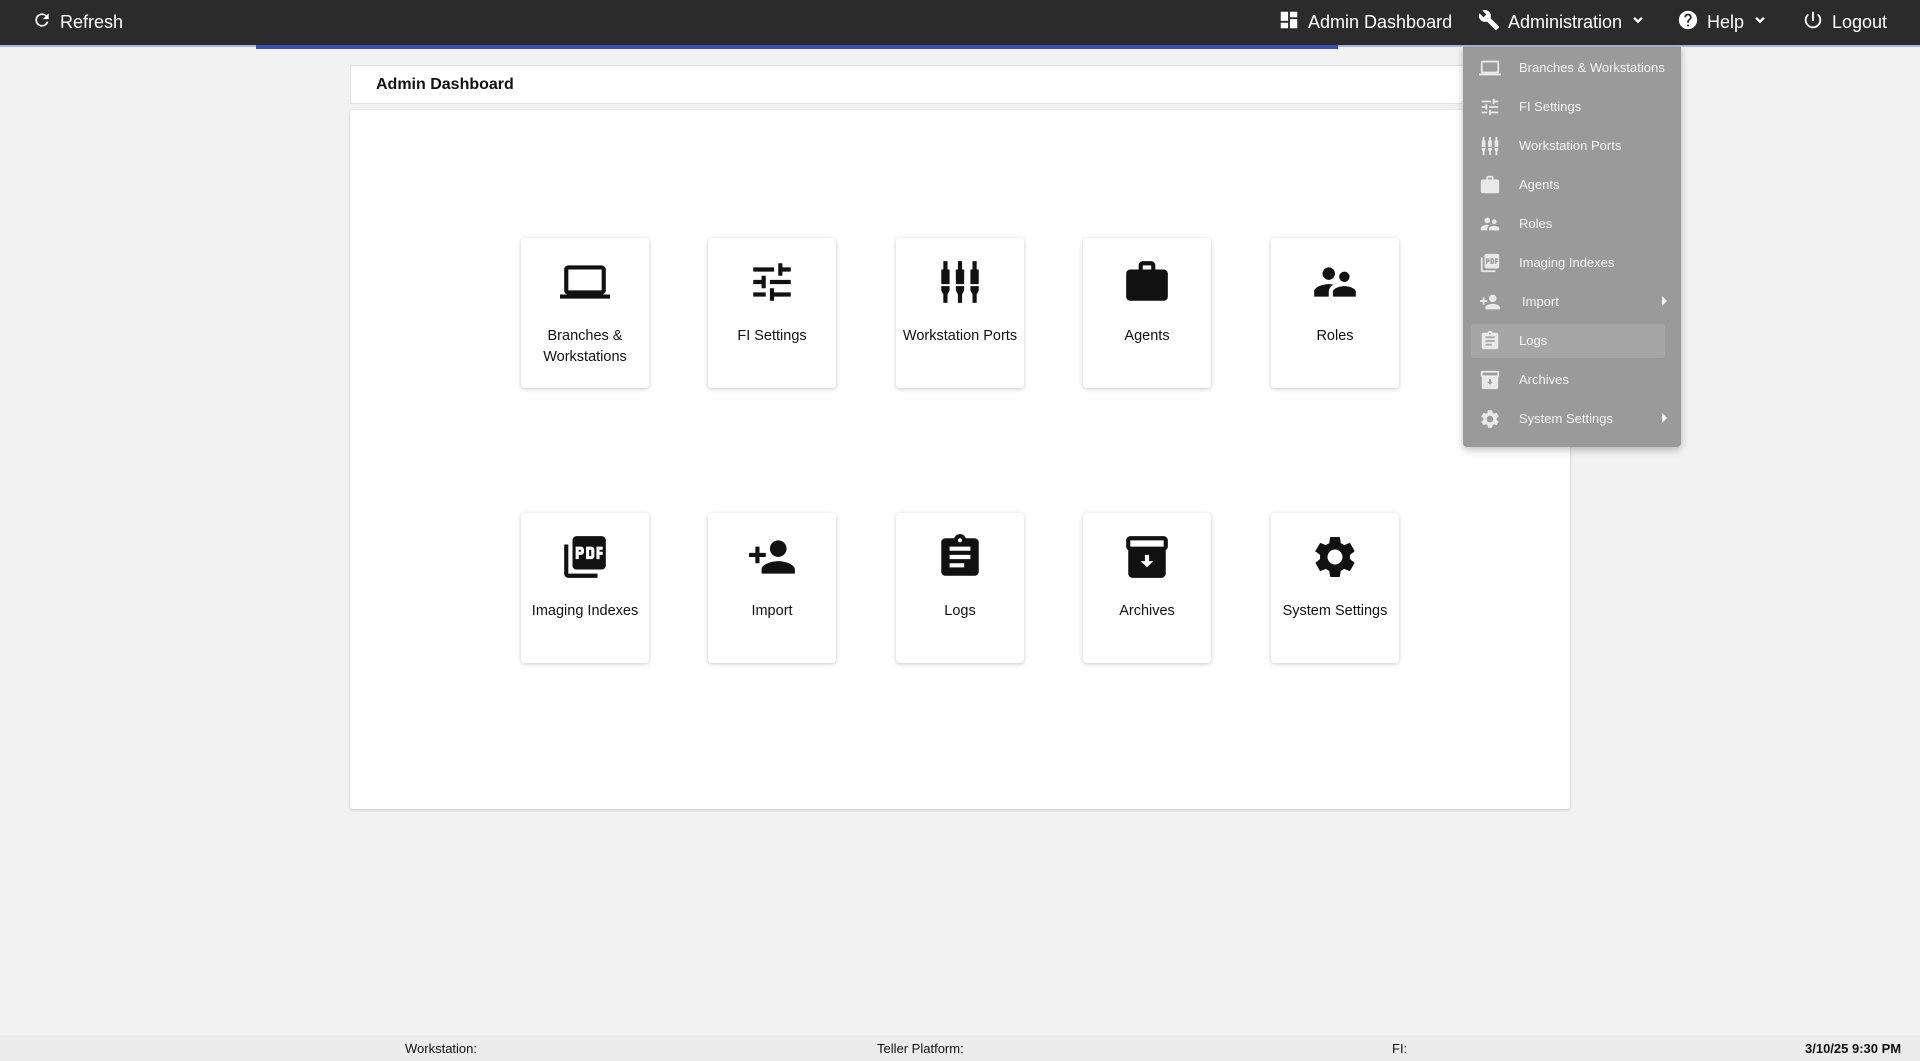 The height and width of the screenshot is (1061, 1920). Describe the element at coordinates (1566, 418) in the screenshot. I see `menu-item-label: System Settings` at that location.